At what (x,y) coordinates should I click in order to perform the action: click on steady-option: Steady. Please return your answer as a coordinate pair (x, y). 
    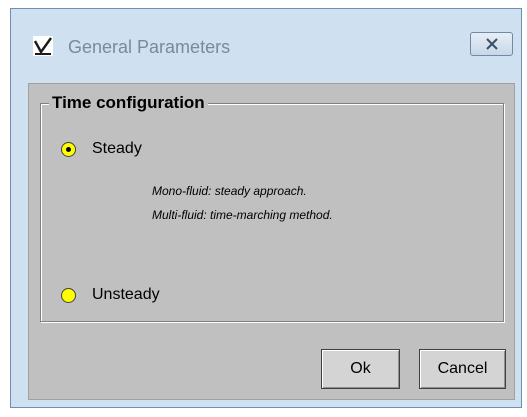
    Looking at the image, I should click on (101, 149).